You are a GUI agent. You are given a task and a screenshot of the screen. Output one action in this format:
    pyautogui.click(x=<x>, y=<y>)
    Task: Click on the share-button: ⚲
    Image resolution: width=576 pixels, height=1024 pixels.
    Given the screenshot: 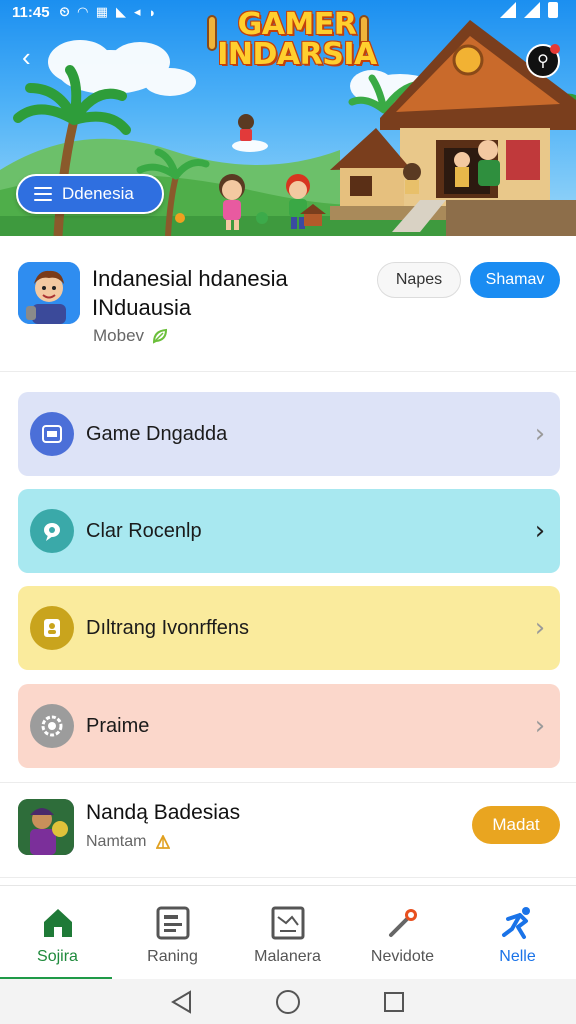 What is the action you would take?
    pyautogui.click(x=543, y=61)
    